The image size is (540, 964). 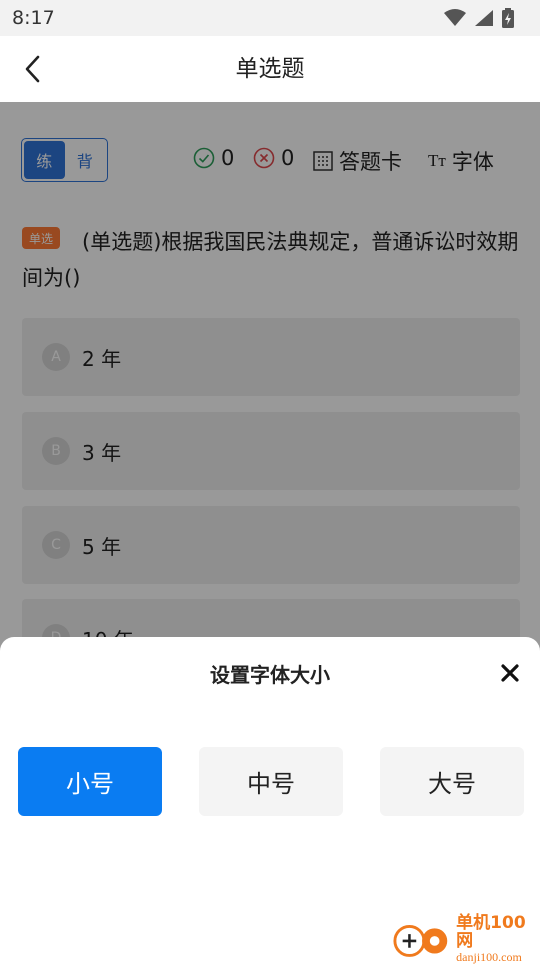 I want to click on battery-icon, so click(x=508, y=18).